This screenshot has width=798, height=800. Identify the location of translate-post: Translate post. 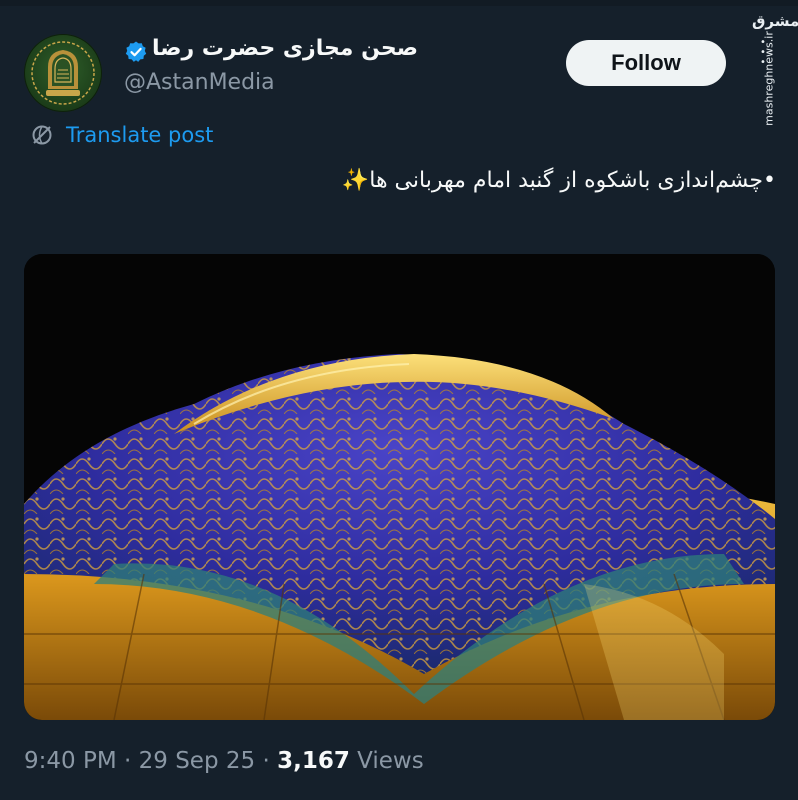
(121, 135).